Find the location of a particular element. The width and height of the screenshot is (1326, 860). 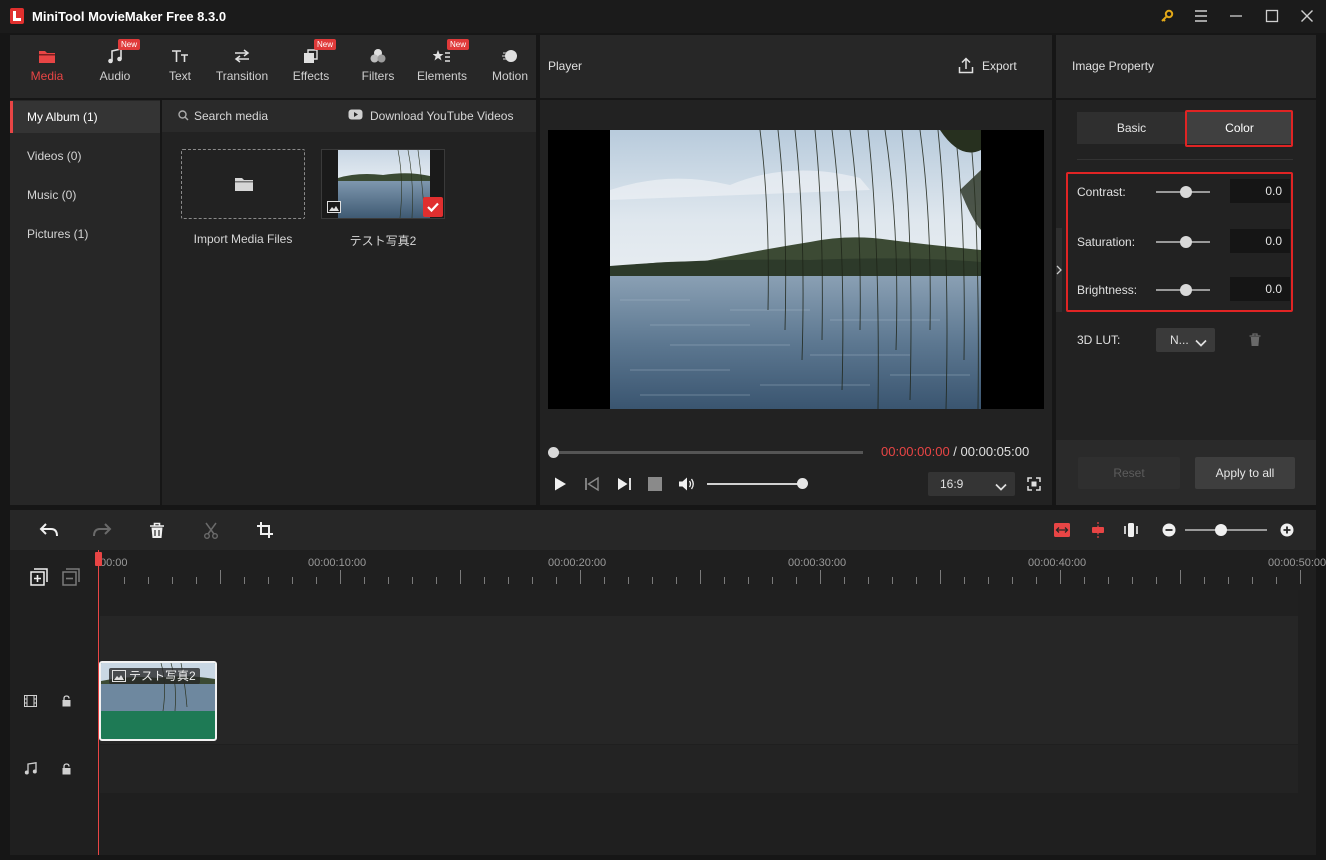

menu-icon is located at coordinates (1201, 16).